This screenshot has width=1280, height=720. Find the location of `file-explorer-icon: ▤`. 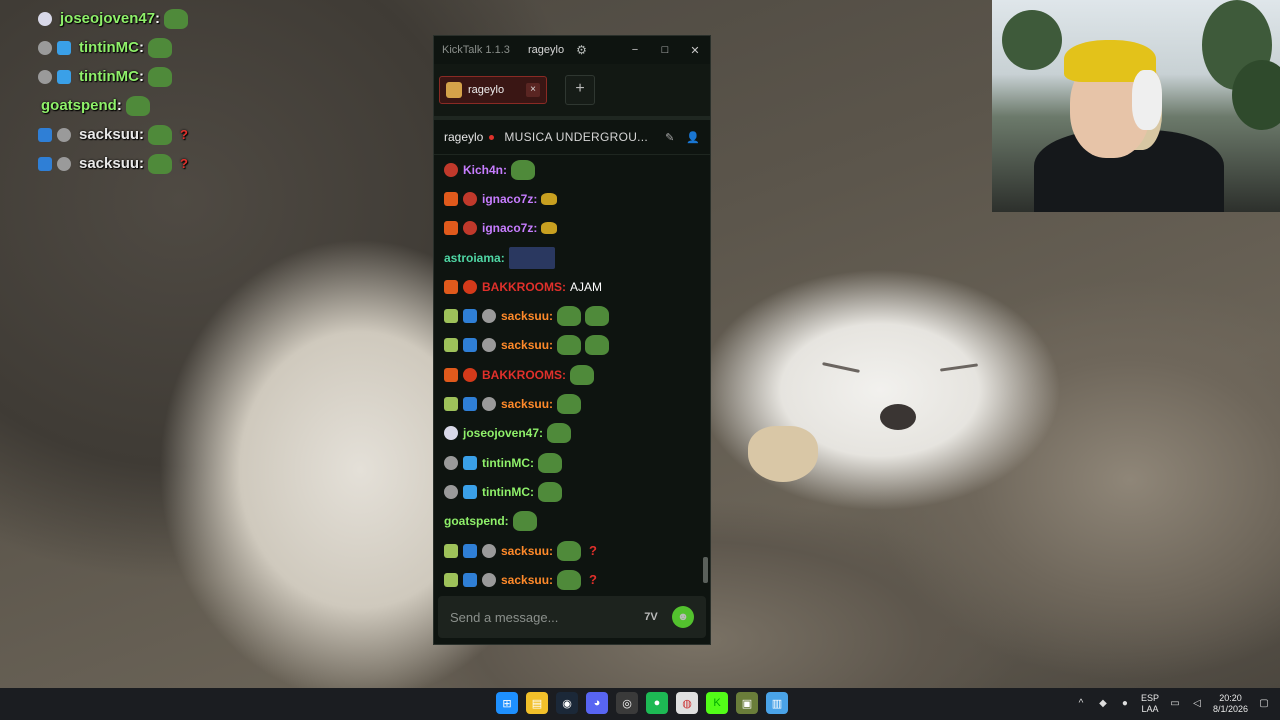

file-explorer-icon: ▤ is located at coordinates (537, 703).